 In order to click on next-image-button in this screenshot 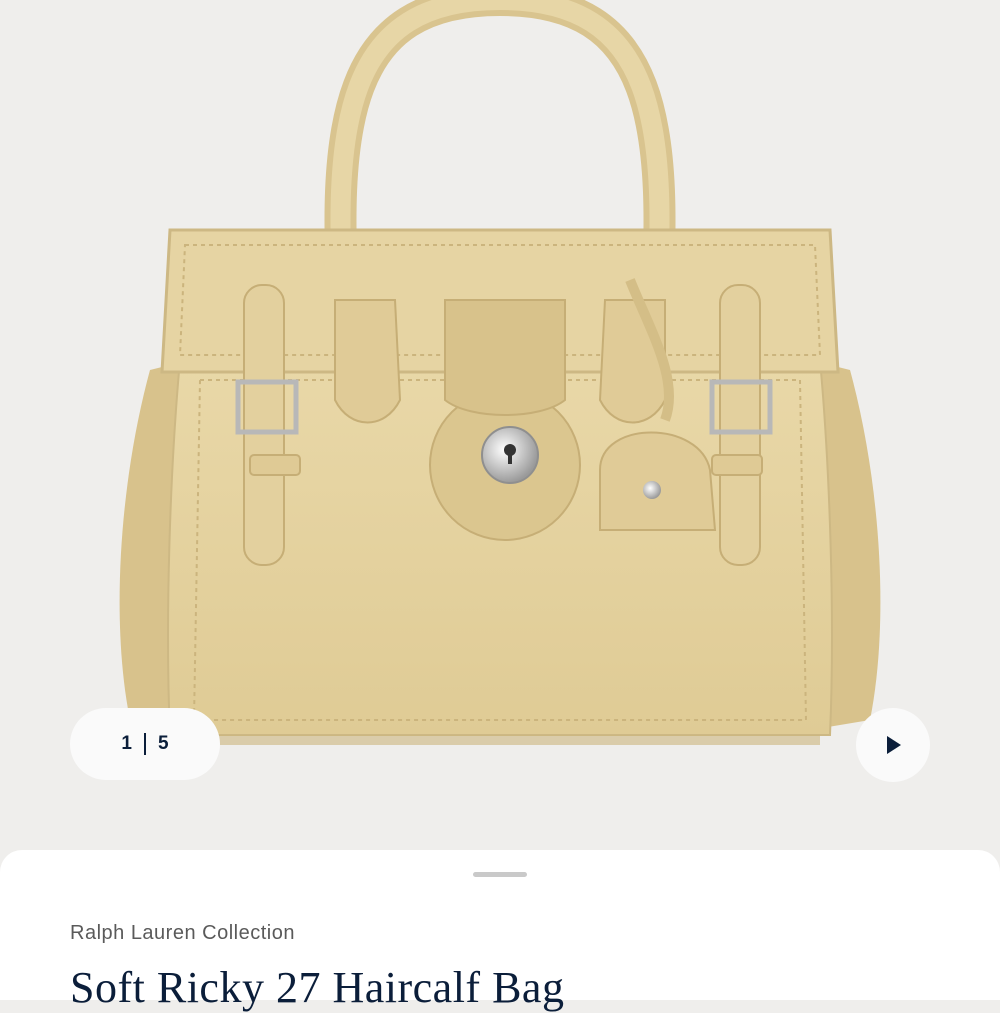, I will do `click(893, 745)`.